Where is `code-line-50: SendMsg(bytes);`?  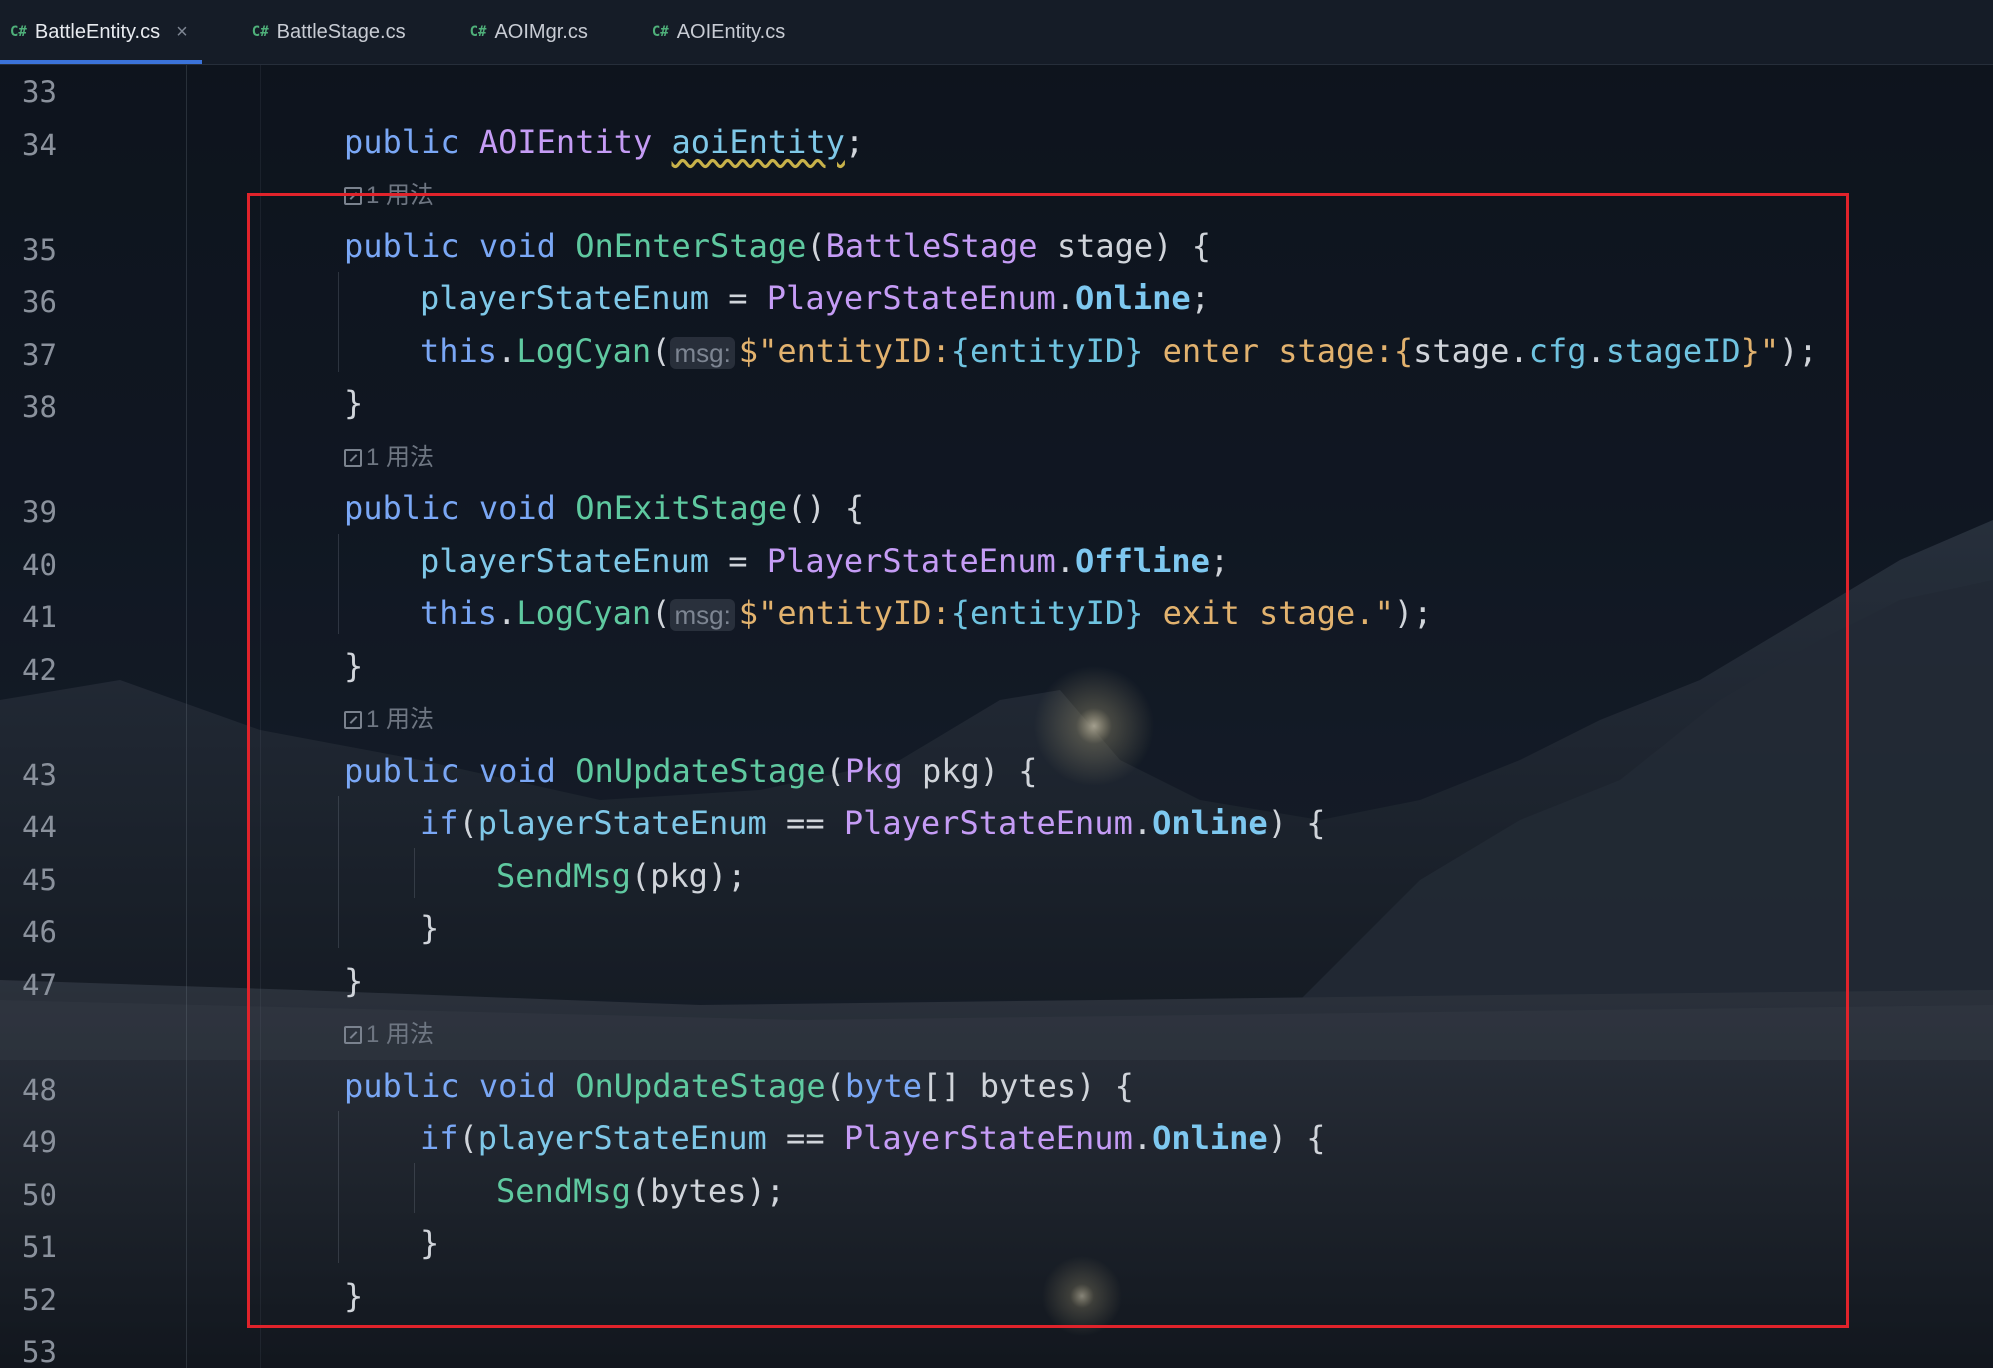
code-line-50: SendMsg(bytes); is located at coordinates (640, 1191).